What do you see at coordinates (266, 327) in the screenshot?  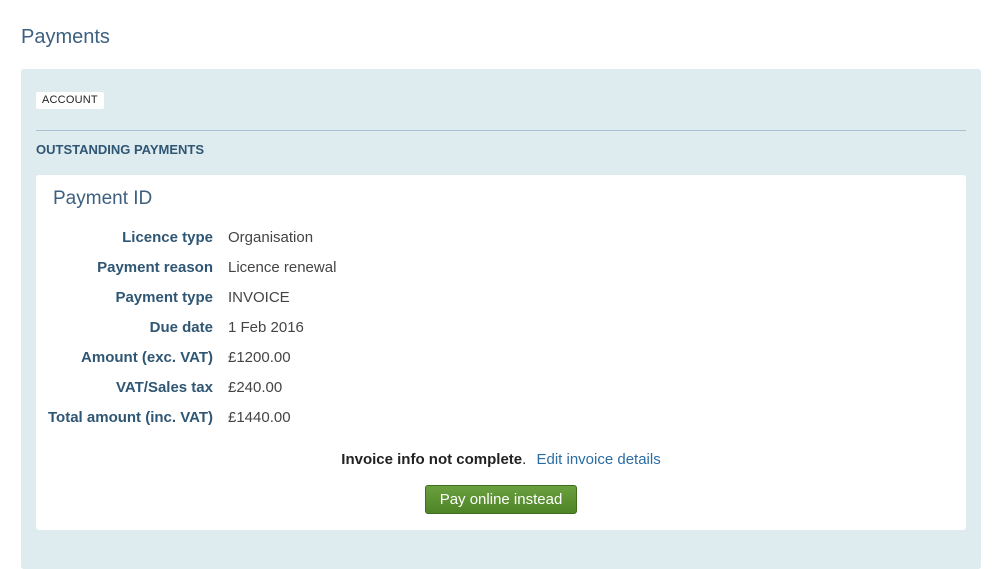 I see `detail-value: 1 Feb 2016` at bounding box center [266, 327].